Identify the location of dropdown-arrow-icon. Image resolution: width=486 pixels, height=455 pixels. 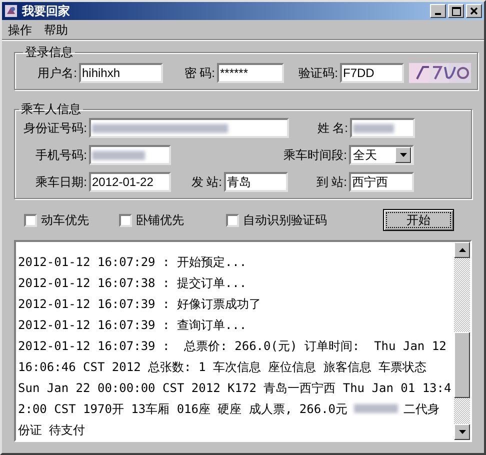
(403, 155).